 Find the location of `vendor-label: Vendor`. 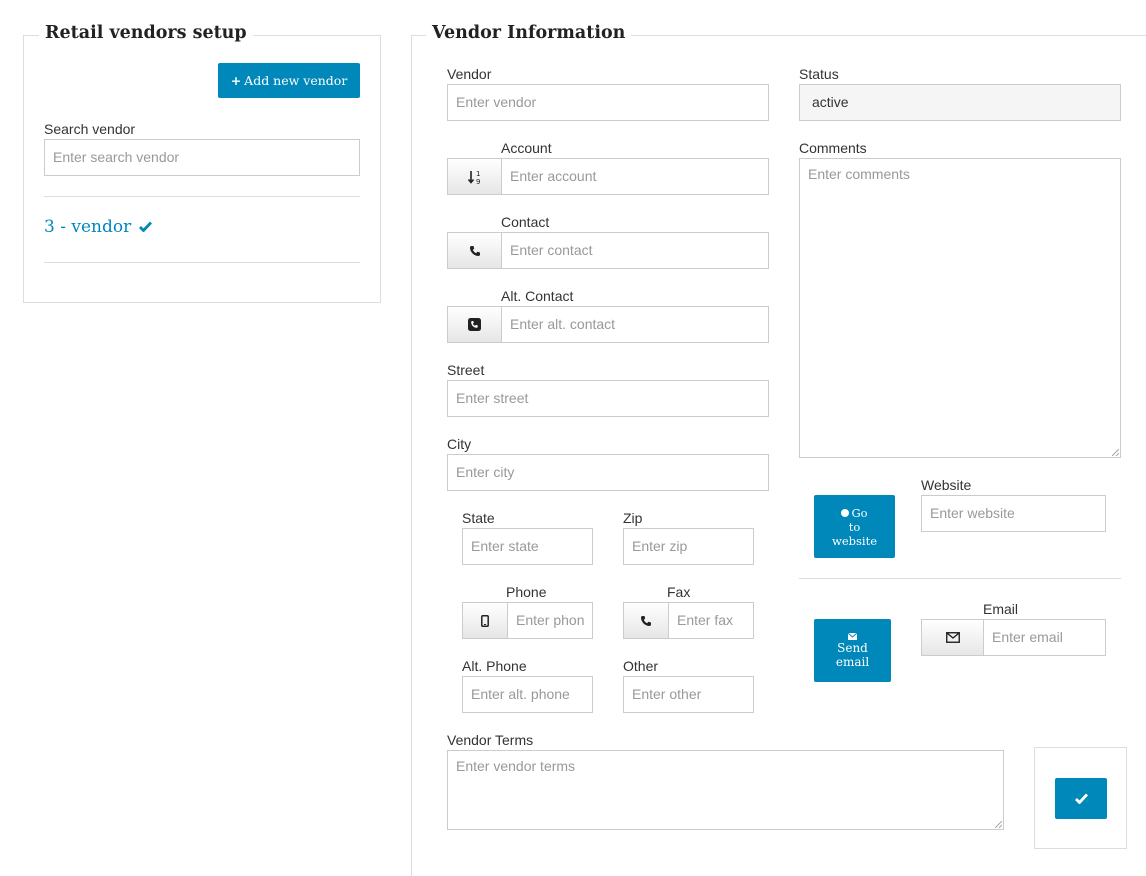

vendor-label: Vendor is located at coordinates (469, 74).